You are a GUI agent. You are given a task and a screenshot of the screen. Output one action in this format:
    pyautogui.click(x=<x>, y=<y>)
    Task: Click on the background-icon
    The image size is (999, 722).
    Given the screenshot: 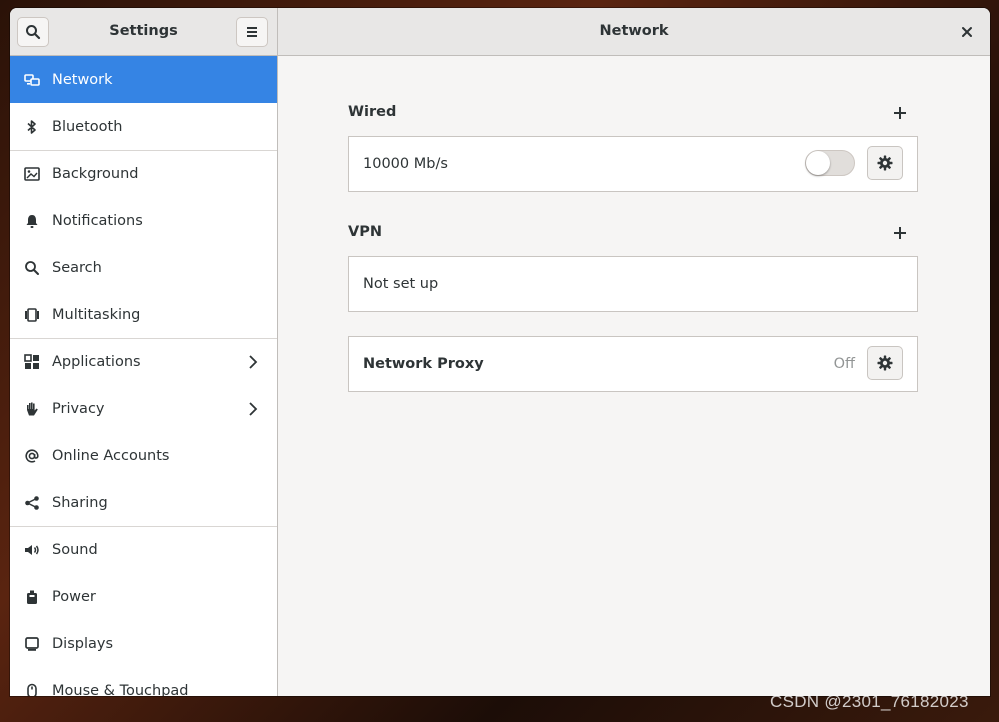 What is the action you would take?
    pyautogui.click(x=32, y=174)
    